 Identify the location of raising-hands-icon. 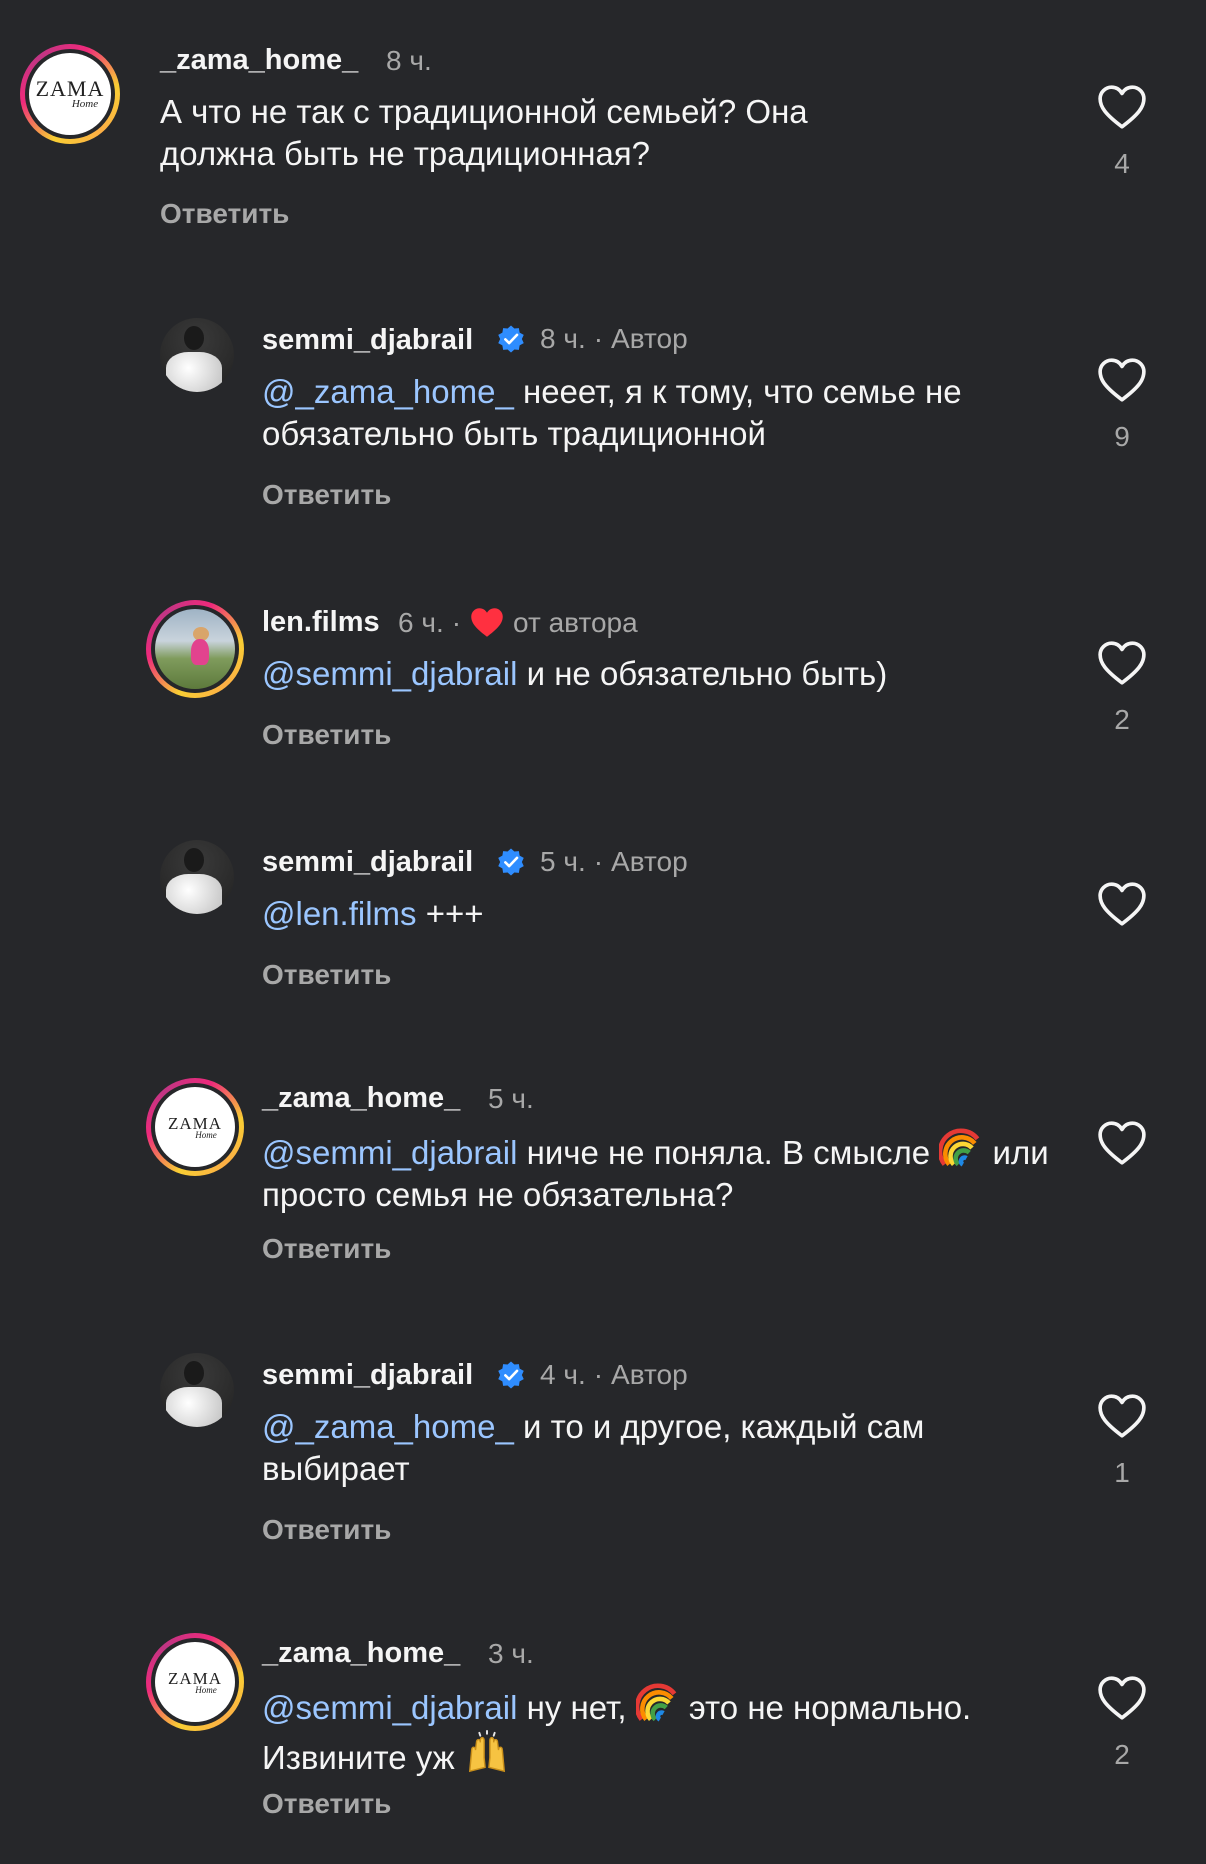
(486, 1751).